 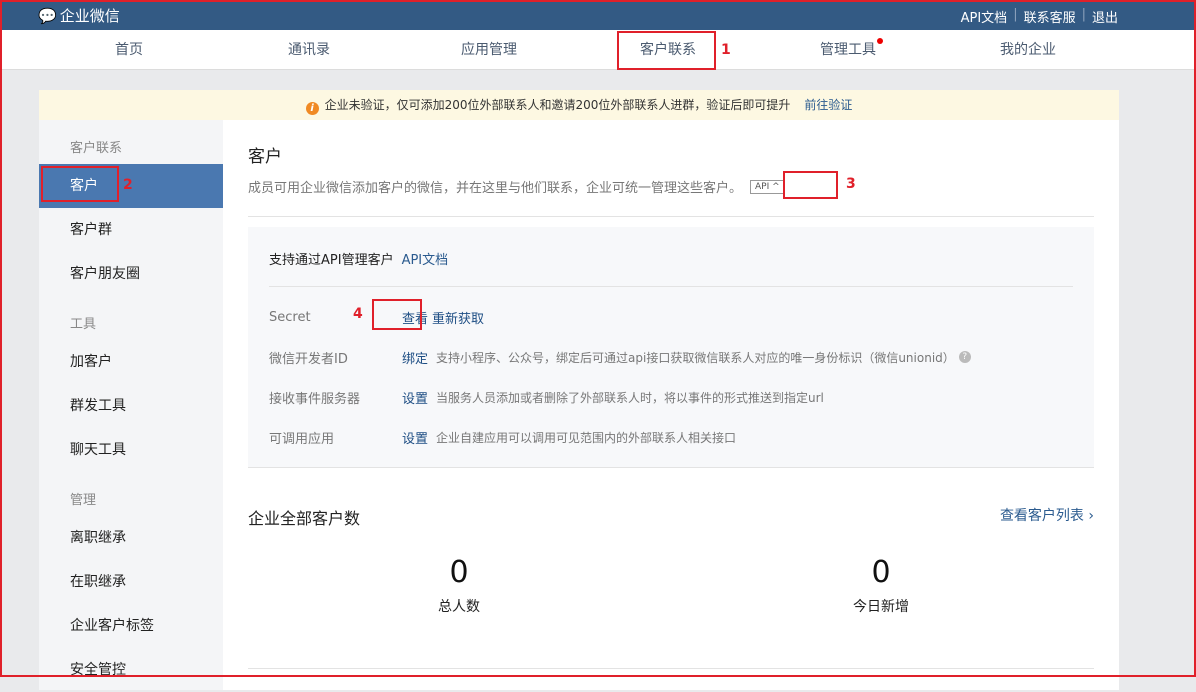 I want to click on sidebar-item-chat-tools: 聊天工具, so click(x=131, y=450).